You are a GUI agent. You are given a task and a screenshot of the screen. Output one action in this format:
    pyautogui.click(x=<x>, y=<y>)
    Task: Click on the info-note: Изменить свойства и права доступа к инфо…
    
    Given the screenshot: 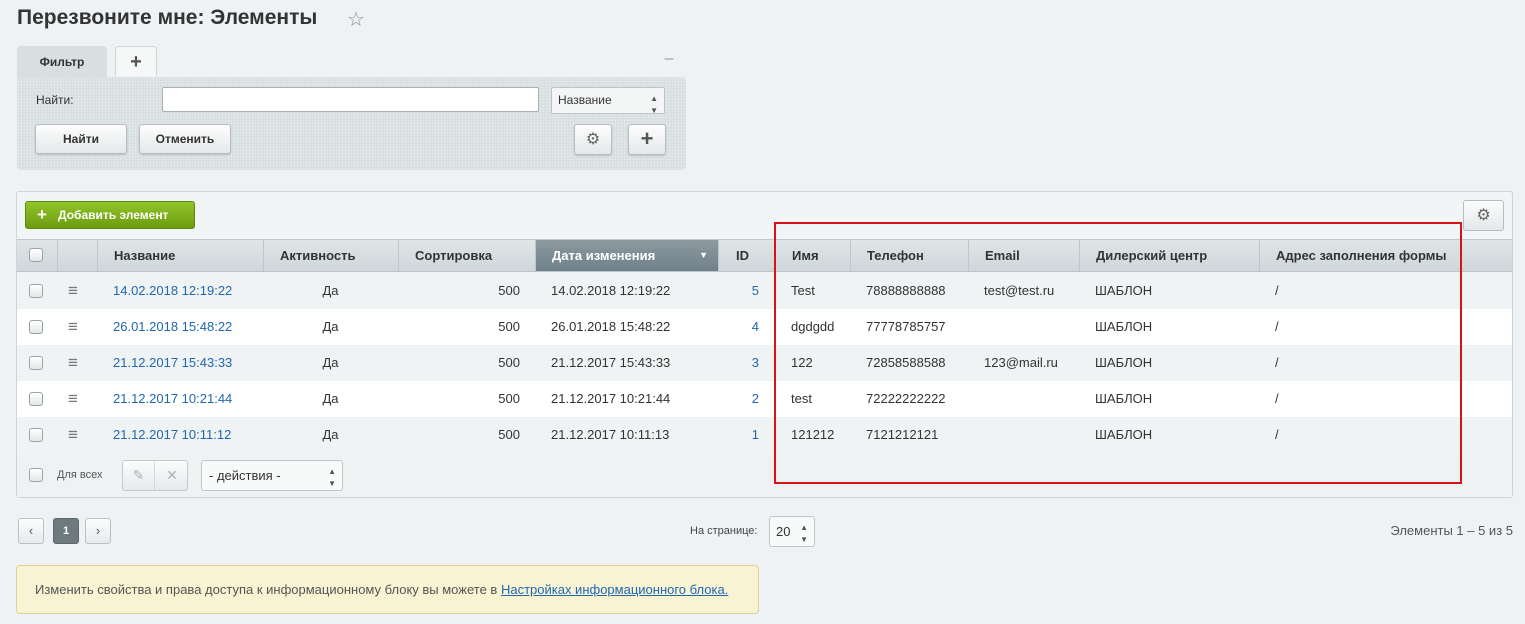 What is the action you would take?
    pyautogui.click(x=387, y=589)
    